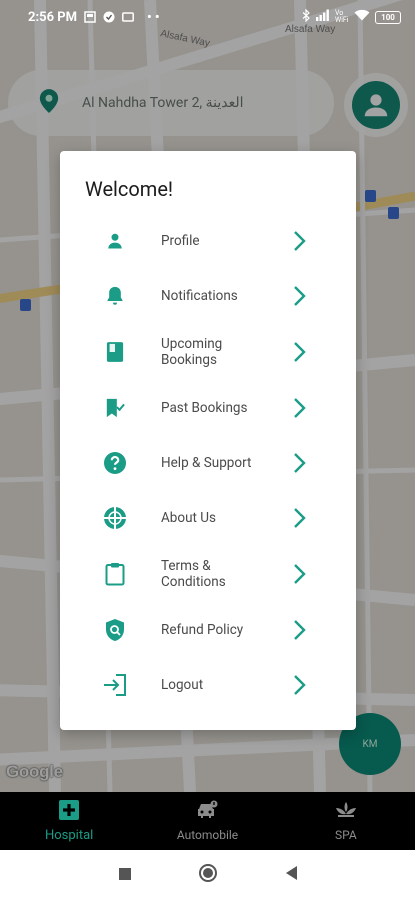 This screenshot has width=415, height=900. What do you see at coordinates (192, 352) in the screenshot?
I see `menu-item-label: Upcoming Bookings` at bounding box center [192, 352].